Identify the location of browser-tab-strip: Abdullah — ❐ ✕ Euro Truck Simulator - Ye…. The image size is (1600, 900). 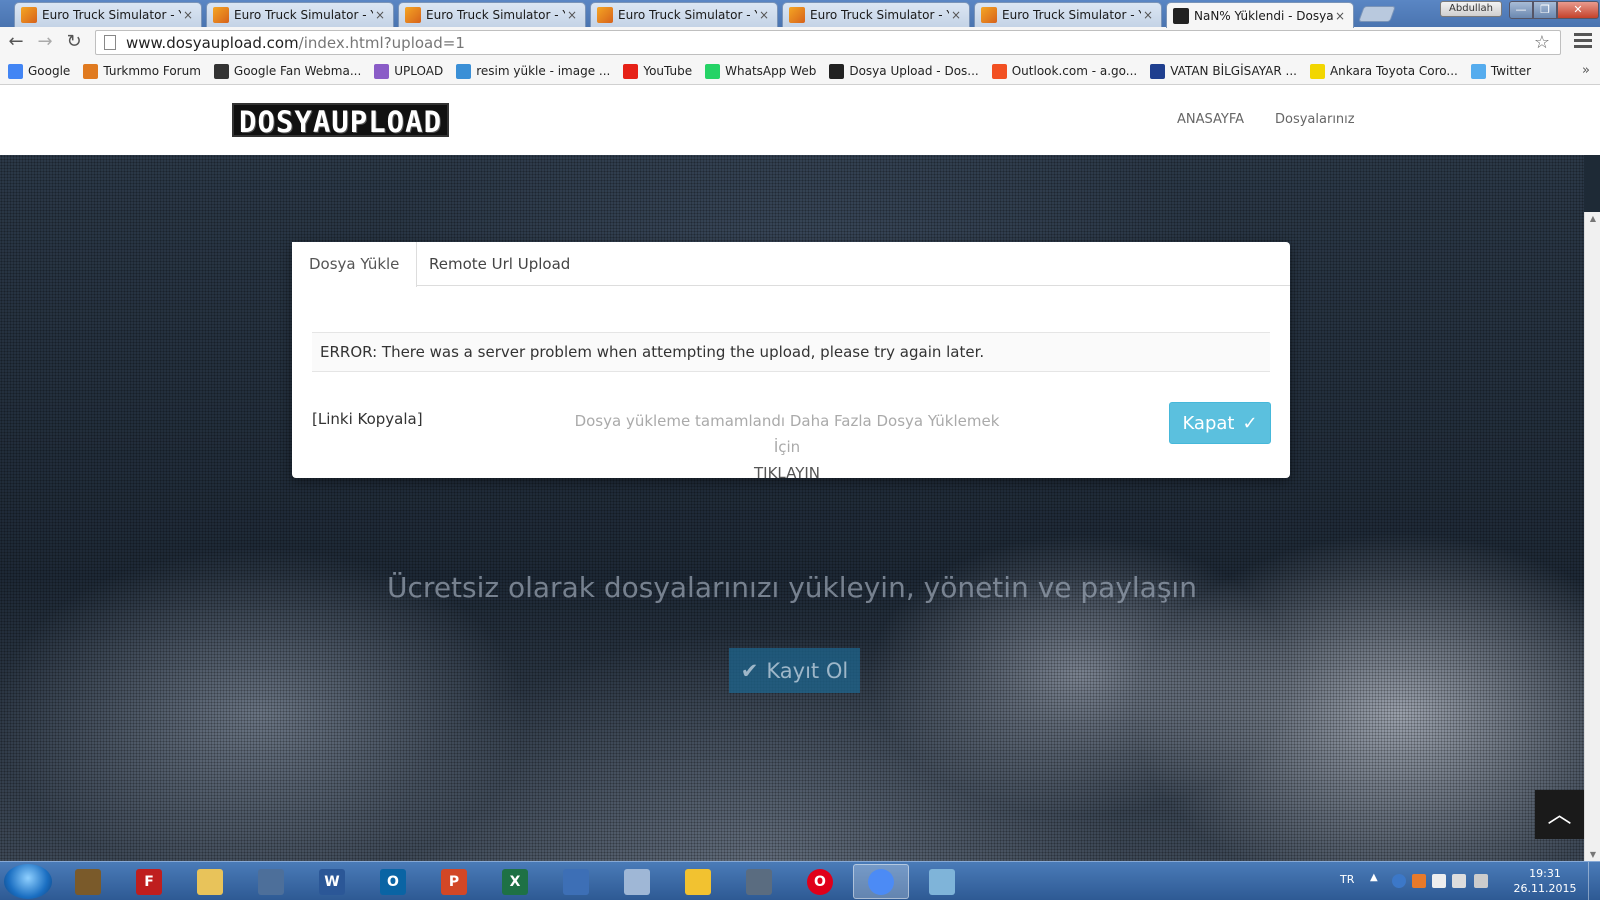
(800, 14).